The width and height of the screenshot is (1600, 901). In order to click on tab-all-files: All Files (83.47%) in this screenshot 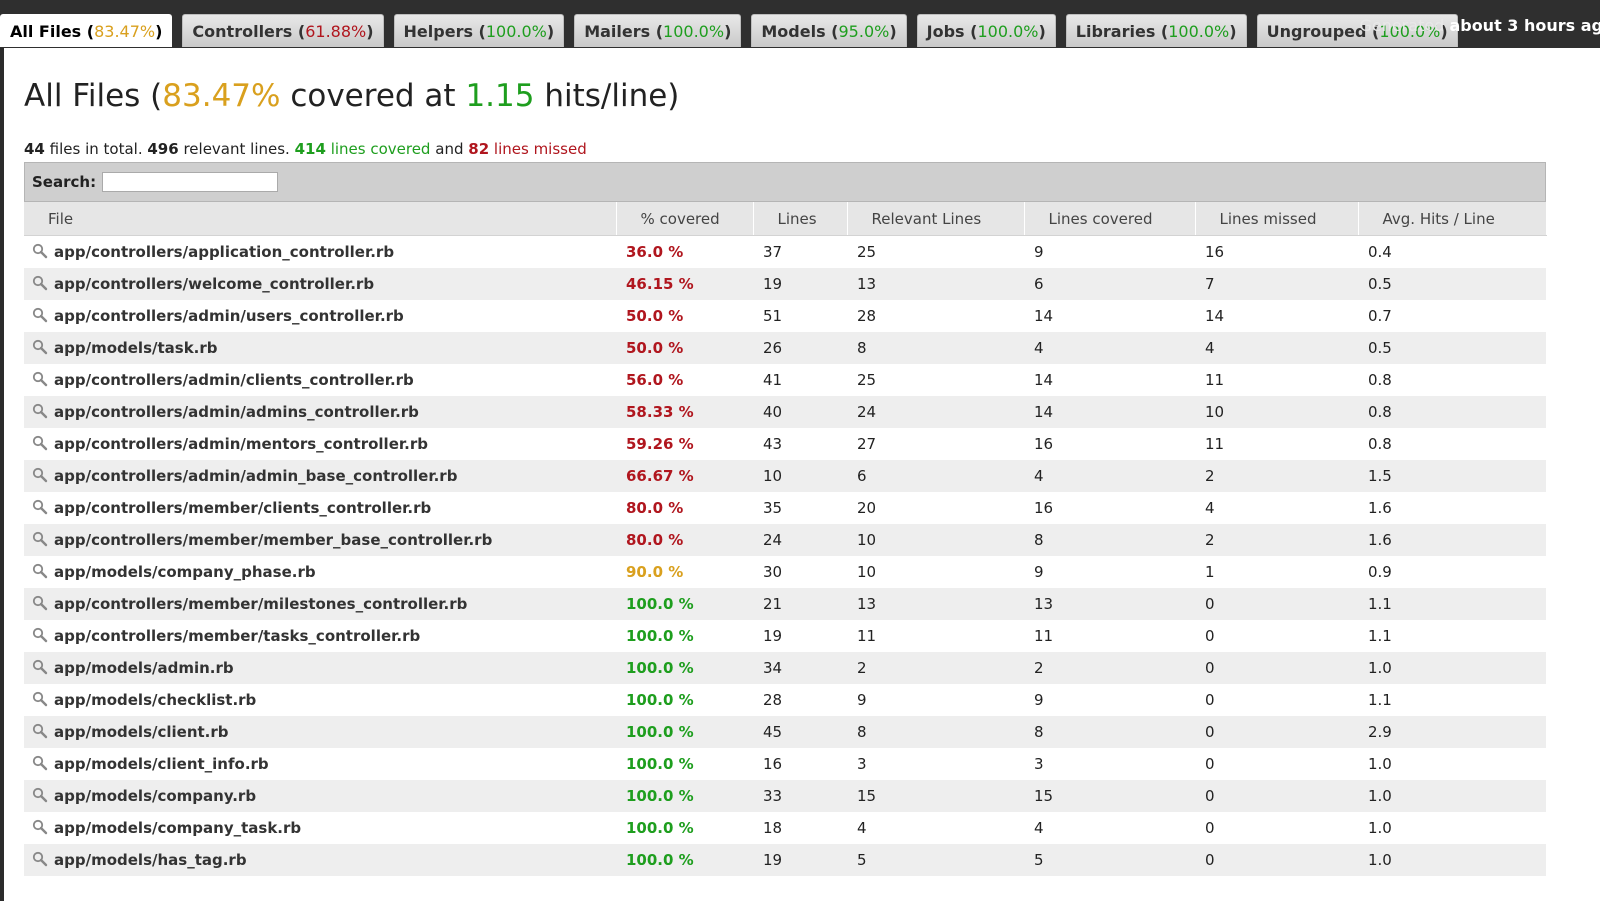, I will do `click(86, 30)`.